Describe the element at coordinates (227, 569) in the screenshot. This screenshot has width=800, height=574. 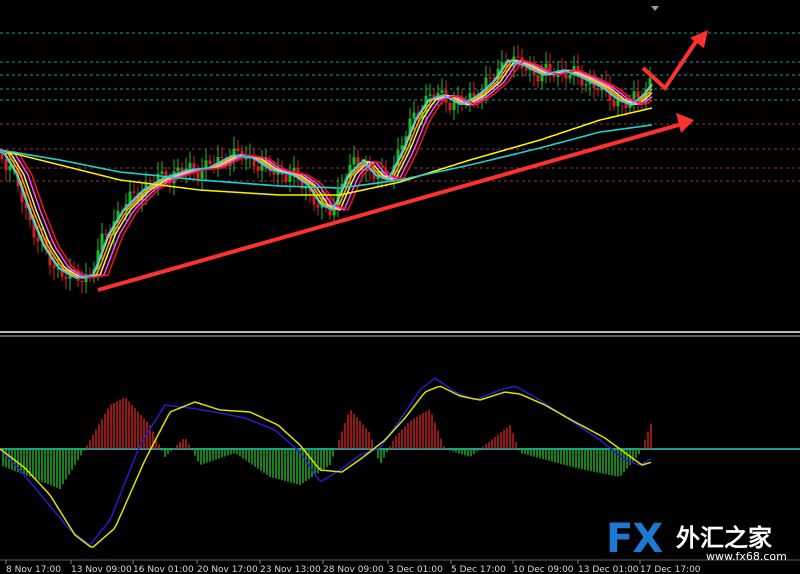
I see `time-axis-label: 20 Nov 17:00` at that location.